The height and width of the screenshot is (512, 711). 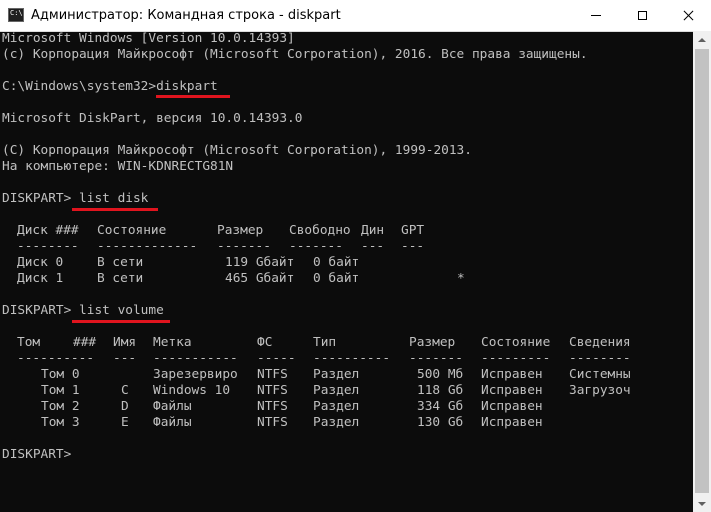 I want to click on volume-info: Загрузоч, so click(x=600, y=390).